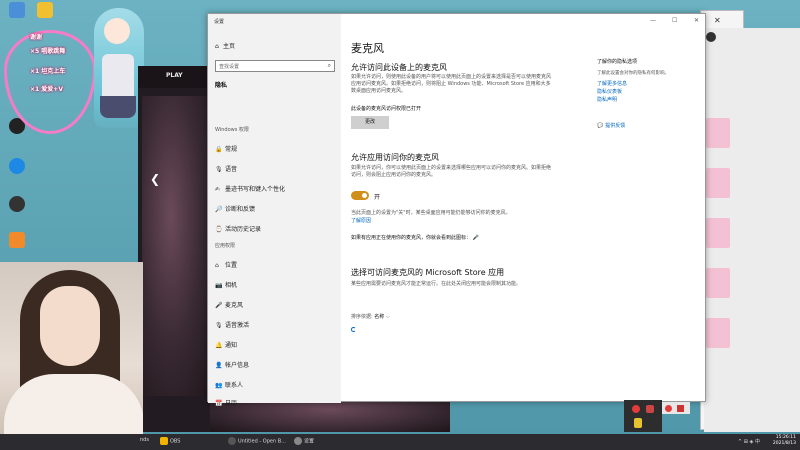 The image size is (800, 450). Describe the element at coordinates (600, 126) in the screenshot. I see `feedback-icon: 💬` at that location.